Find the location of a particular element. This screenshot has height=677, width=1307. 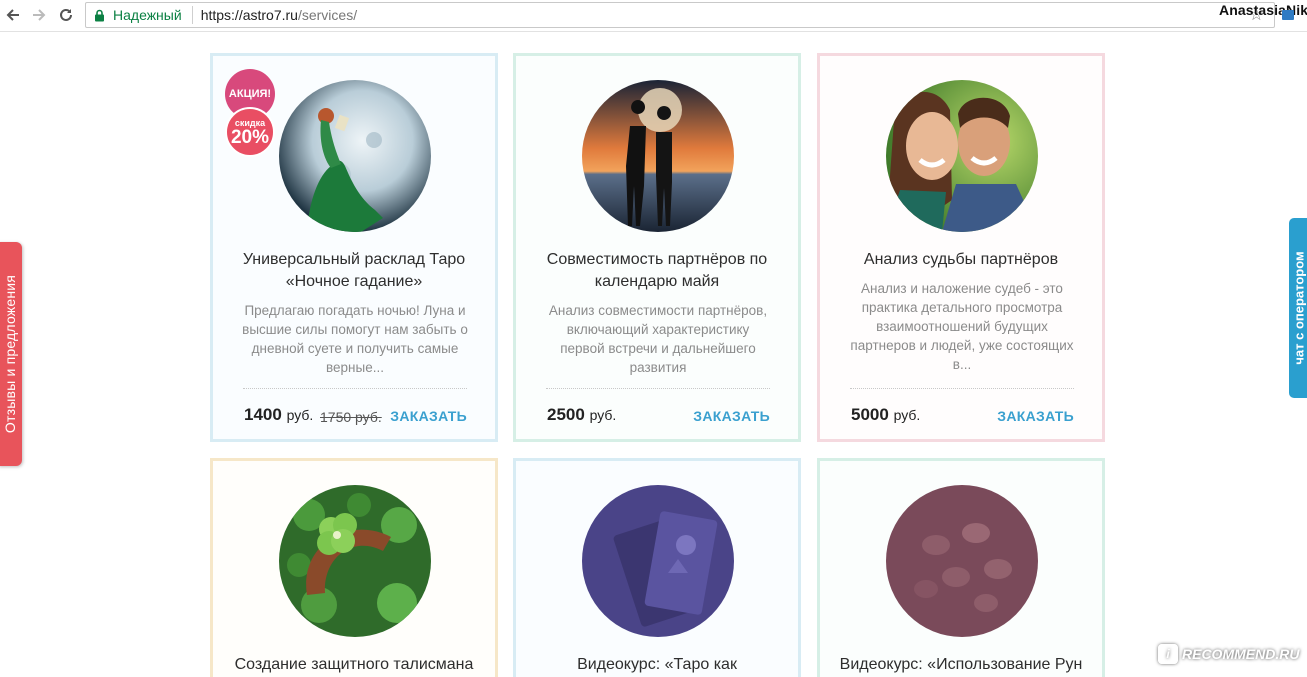

price-value: 1400 is located at coordinates (263, 414).